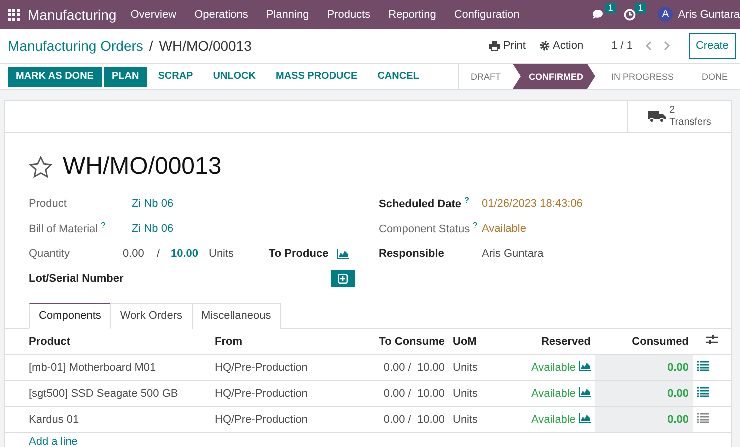 This screenshot has height=447, width=740. What do you see at coordinates (68, 228) in the screenshot?
I see `field-label: Bill of Material $^{?}$` at bounding box center [68, 228].